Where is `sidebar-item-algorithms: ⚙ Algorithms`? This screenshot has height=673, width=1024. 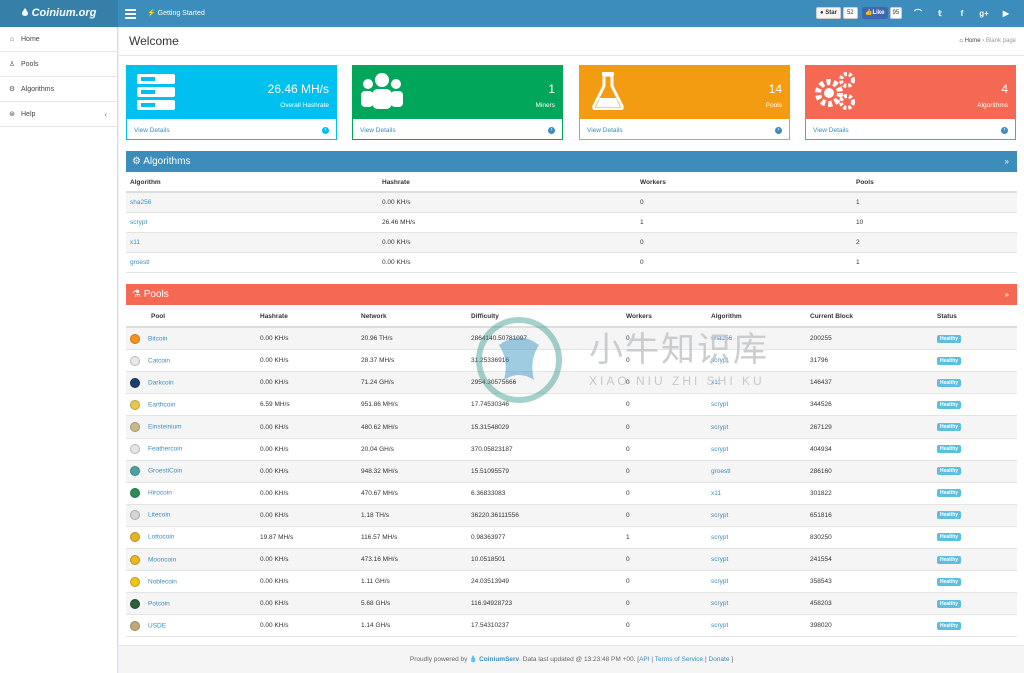
sidebar-item-algorithms: ⚙ Algorithms is located at coordinates (58, 89).